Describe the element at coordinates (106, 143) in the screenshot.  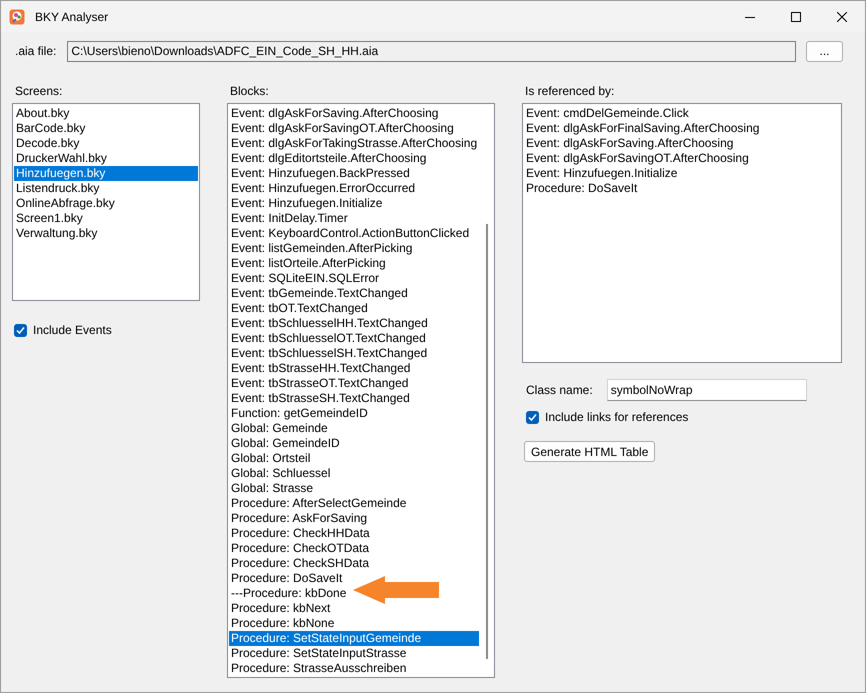
I see `list-item: Decode.bky` at that location.